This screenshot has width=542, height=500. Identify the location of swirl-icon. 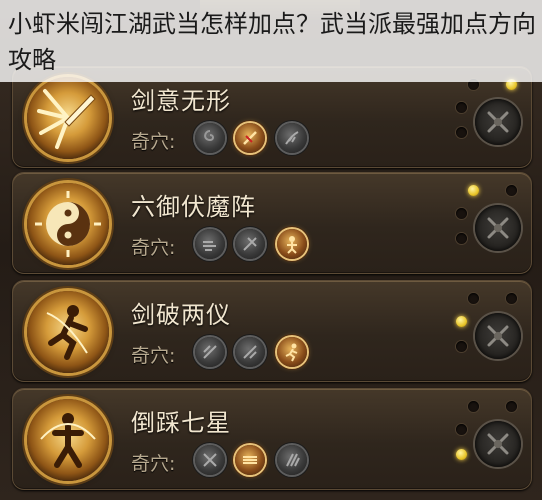
(209, 136).